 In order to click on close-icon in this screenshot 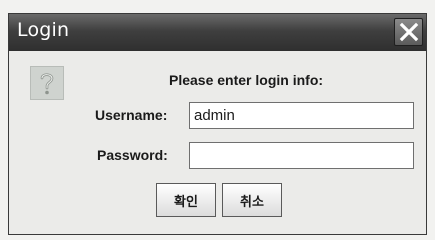, I will do `click(409, 32)`.